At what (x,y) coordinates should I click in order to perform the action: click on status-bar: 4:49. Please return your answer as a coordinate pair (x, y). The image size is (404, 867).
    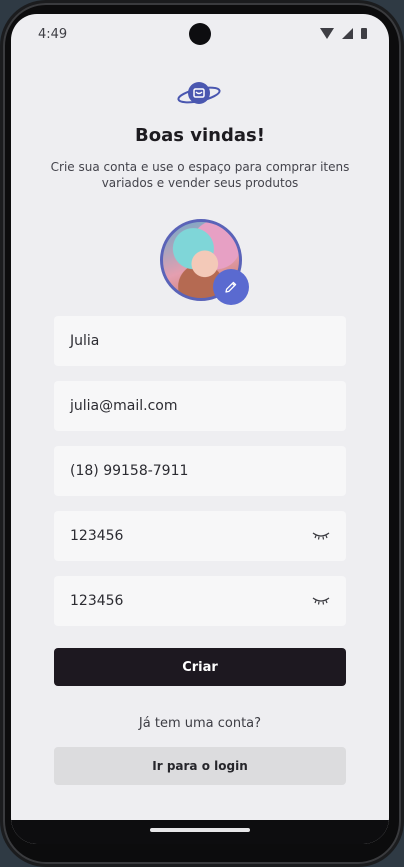
    Looking at the image, I should click on (200, 34).